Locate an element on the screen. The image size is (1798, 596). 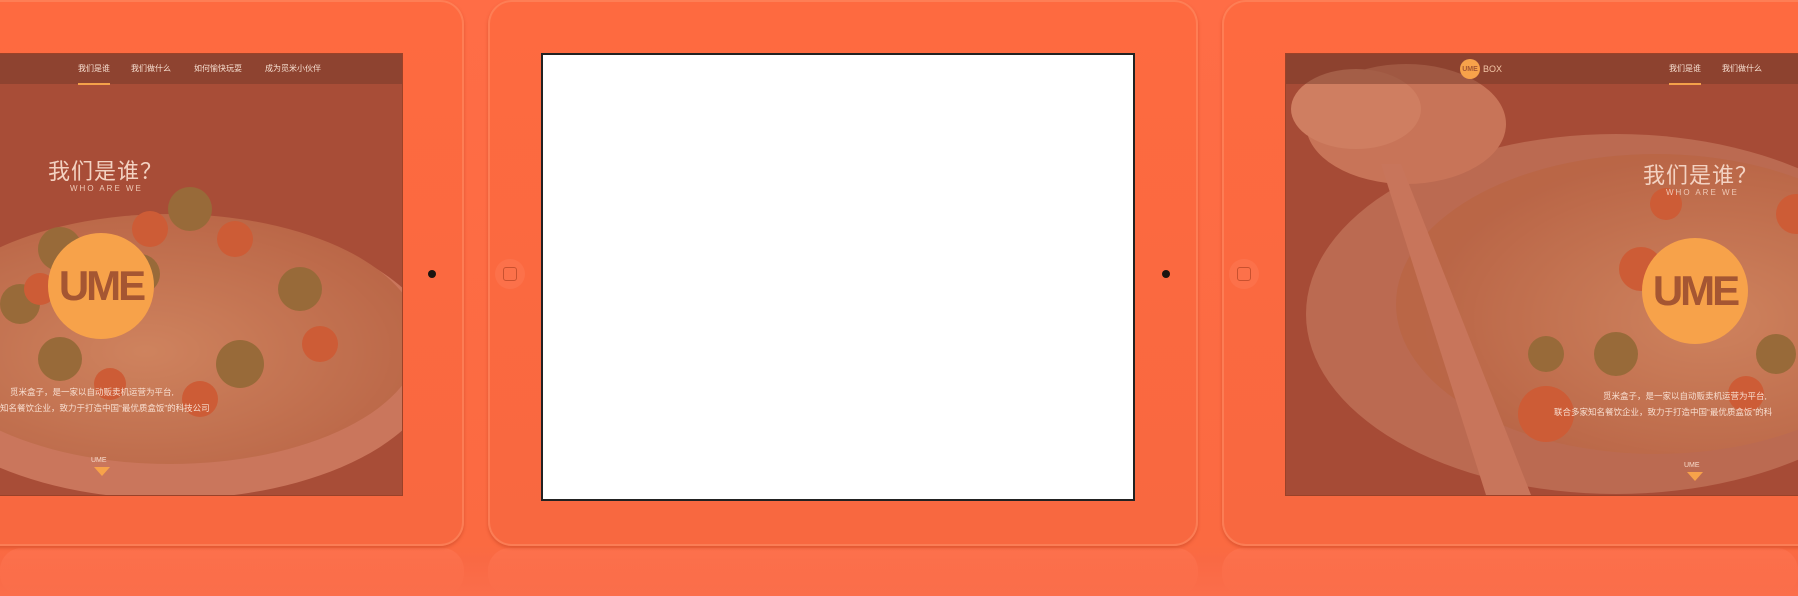
brand-logo: UME BOX is located at coordinates (1481, 69).